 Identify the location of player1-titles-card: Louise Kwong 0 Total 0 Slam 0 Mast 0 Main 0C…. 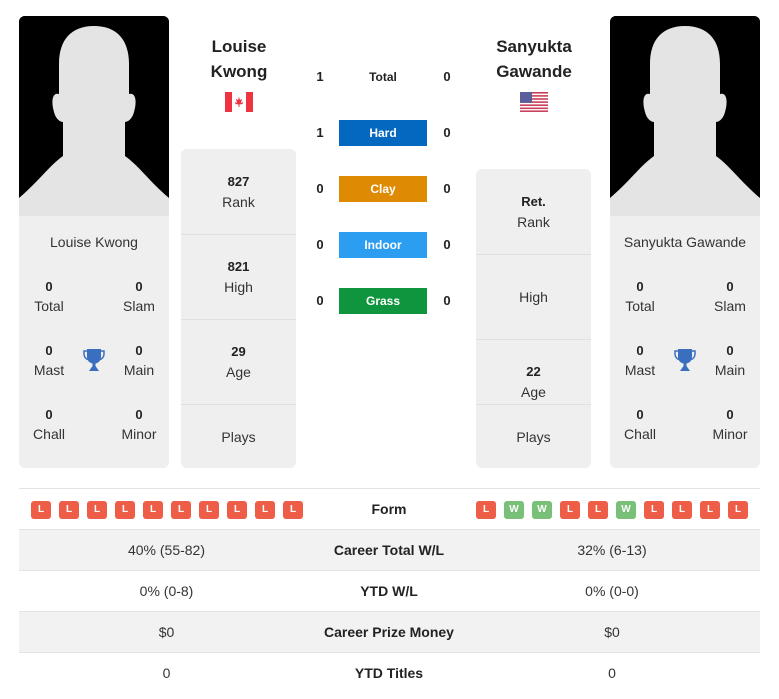
(94, 342).